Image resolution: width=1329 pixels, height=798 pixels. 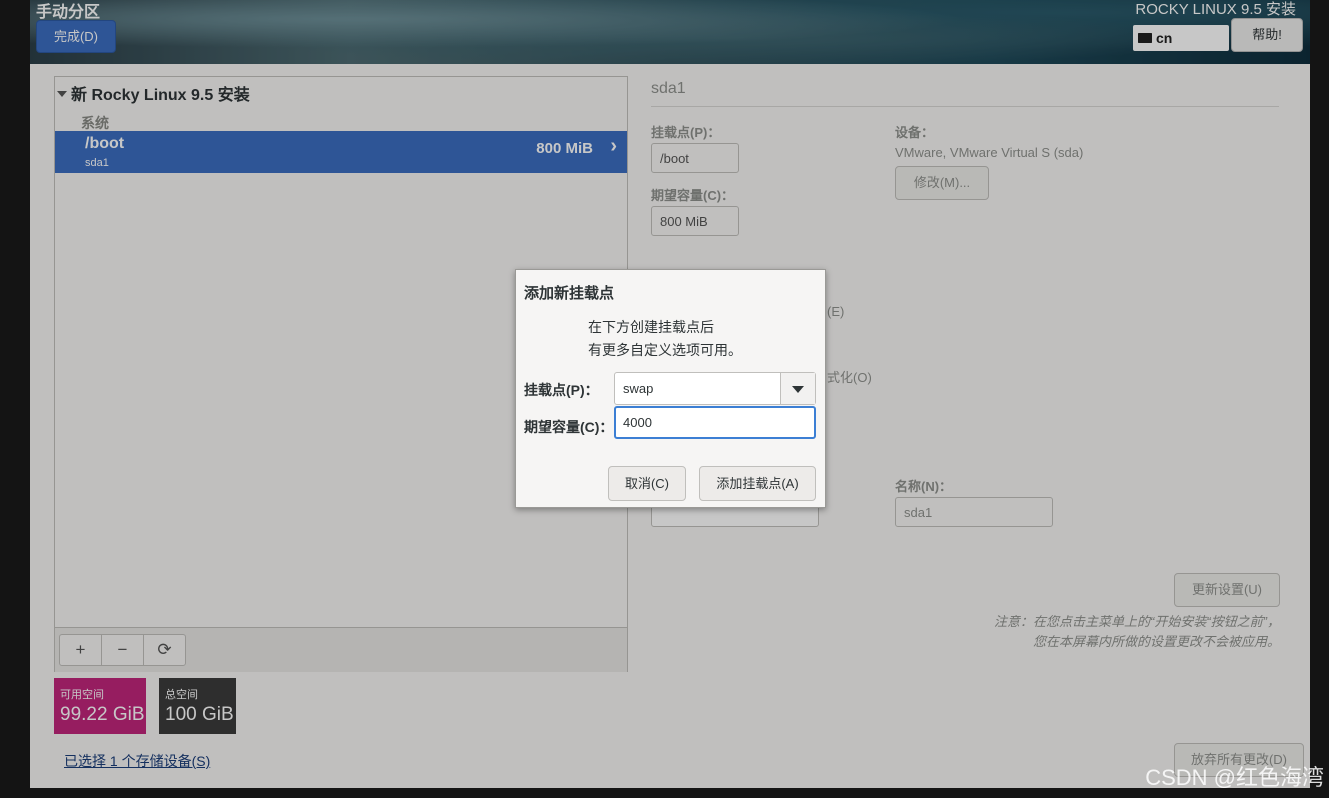 What do you see at coordinates (651, 327) in the screenshot?
I see `dialog-message-line1: 在下方创建挂载点后` at bounding box center [651, 327].